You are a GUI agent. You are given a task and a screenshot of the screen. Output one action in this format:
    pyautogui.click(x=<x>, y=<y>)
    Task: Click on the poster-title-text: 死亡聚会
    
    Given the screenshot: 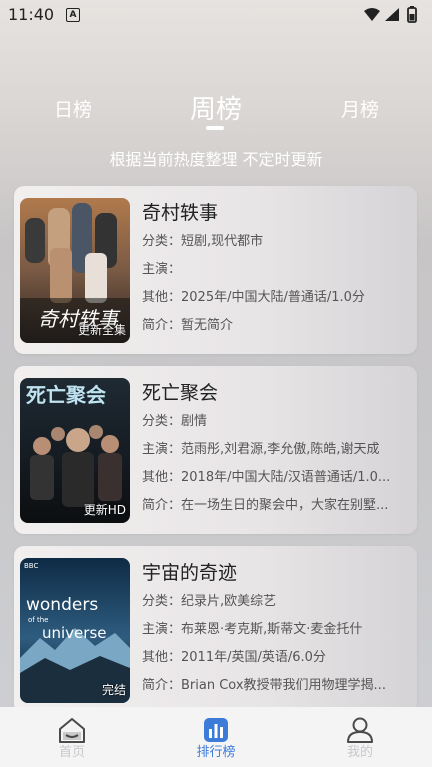 What is the action you would take?
    pyautogui.click(x=66, y=395)
    